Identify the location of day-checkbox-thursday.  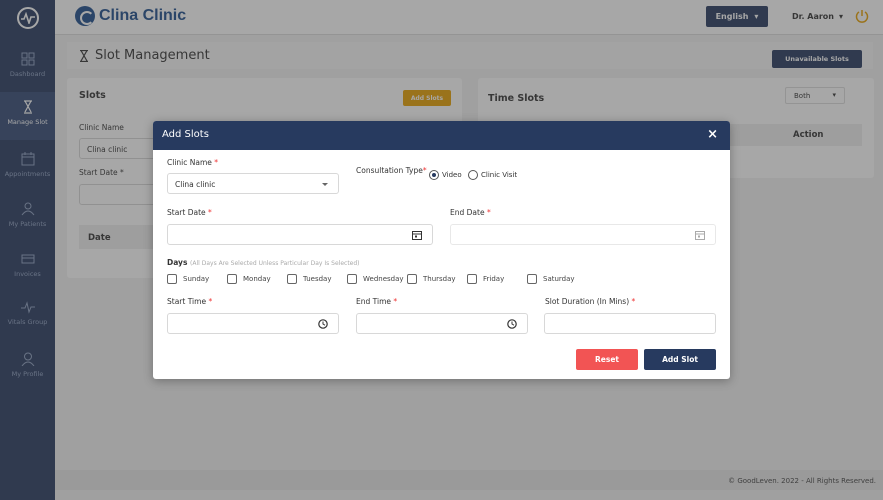
(412, 279).